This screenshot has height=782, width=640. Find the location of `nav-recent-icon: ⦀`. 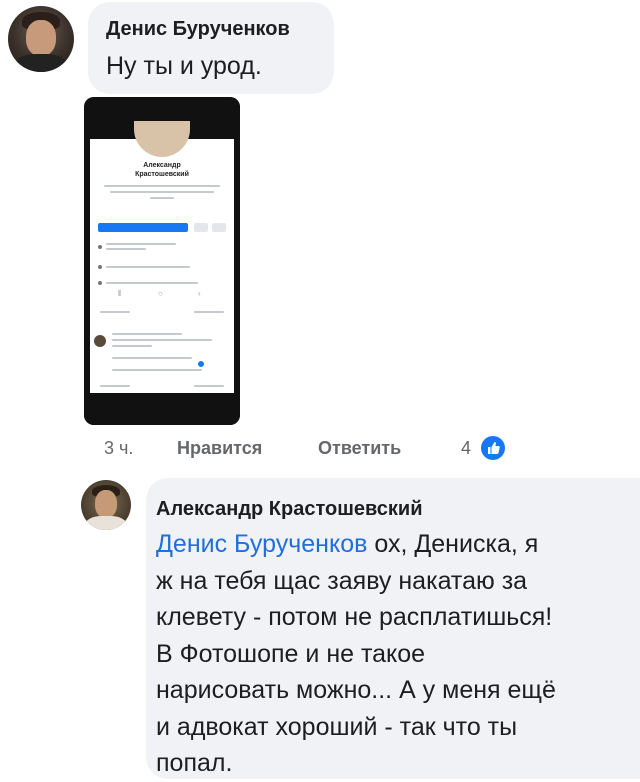

nav-recent-icon: ⦀ is located at coordinates (120, 293).